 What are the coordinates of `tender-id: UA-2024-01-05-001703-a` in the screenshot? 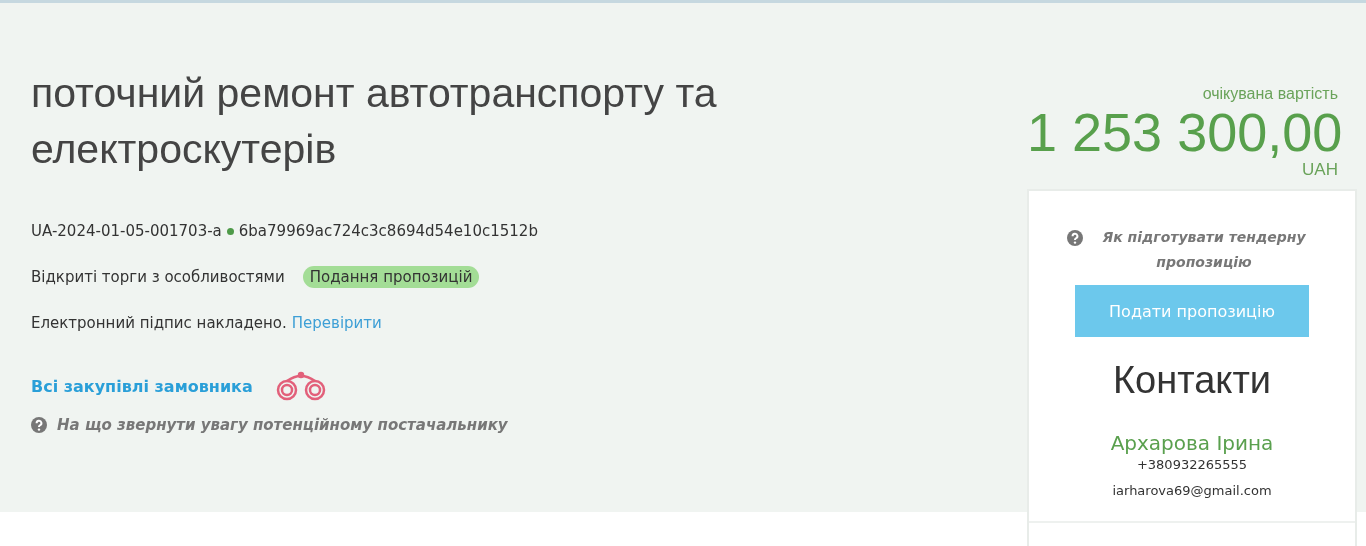 It's located at (126, 231).